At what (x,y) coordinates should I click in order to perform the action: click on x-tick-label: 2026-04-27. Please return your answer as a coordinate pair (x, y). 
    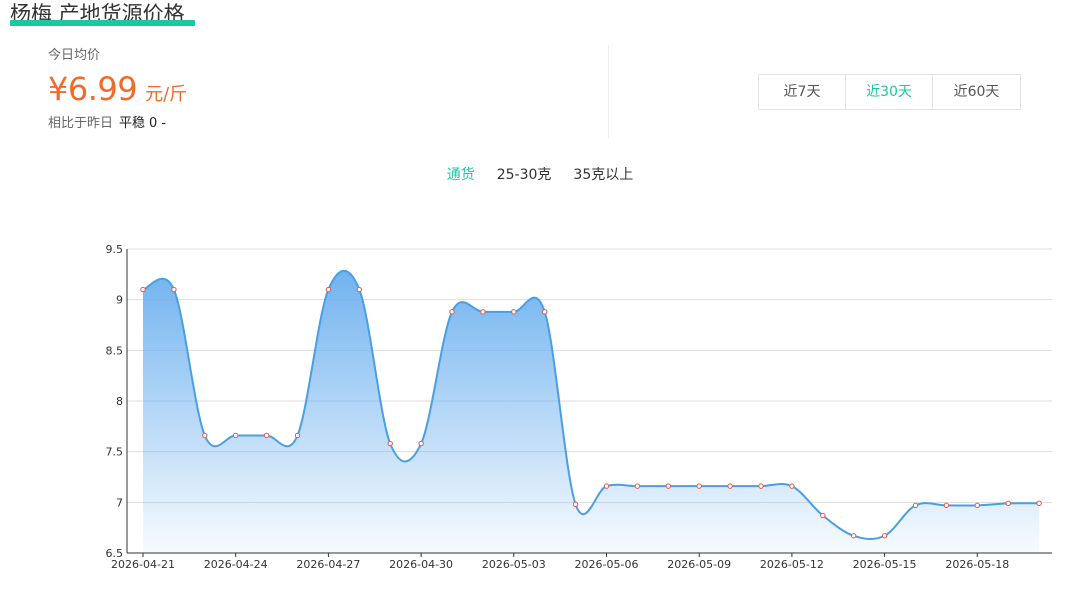
    Looking at the image, I should click on (328, 564).